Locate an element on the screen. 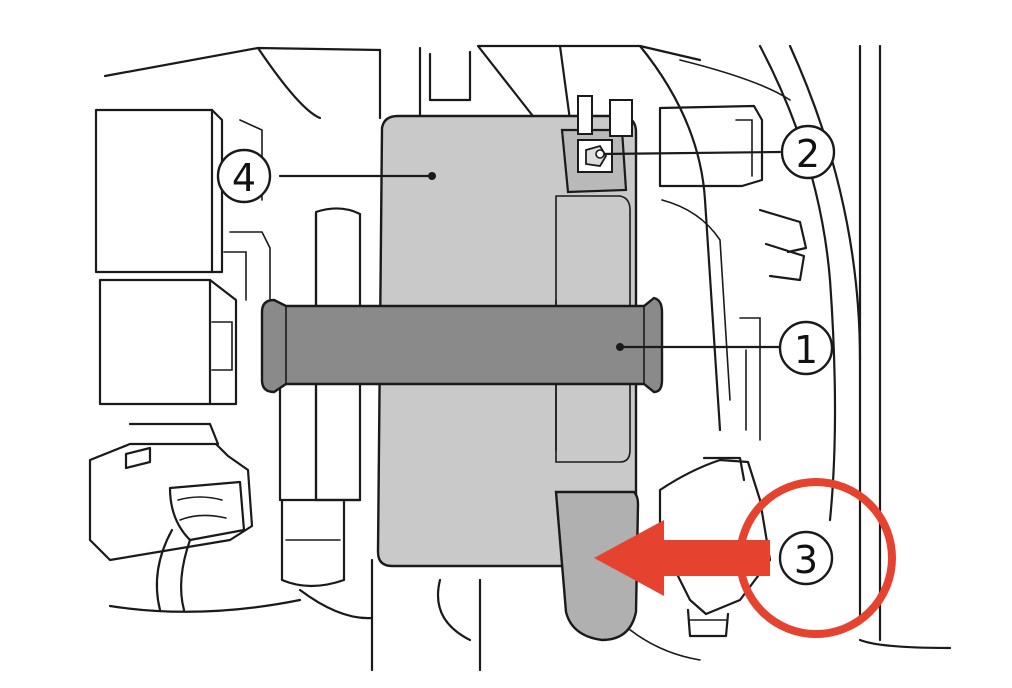  module-callout: 4 is located at coordinates (244, 176).